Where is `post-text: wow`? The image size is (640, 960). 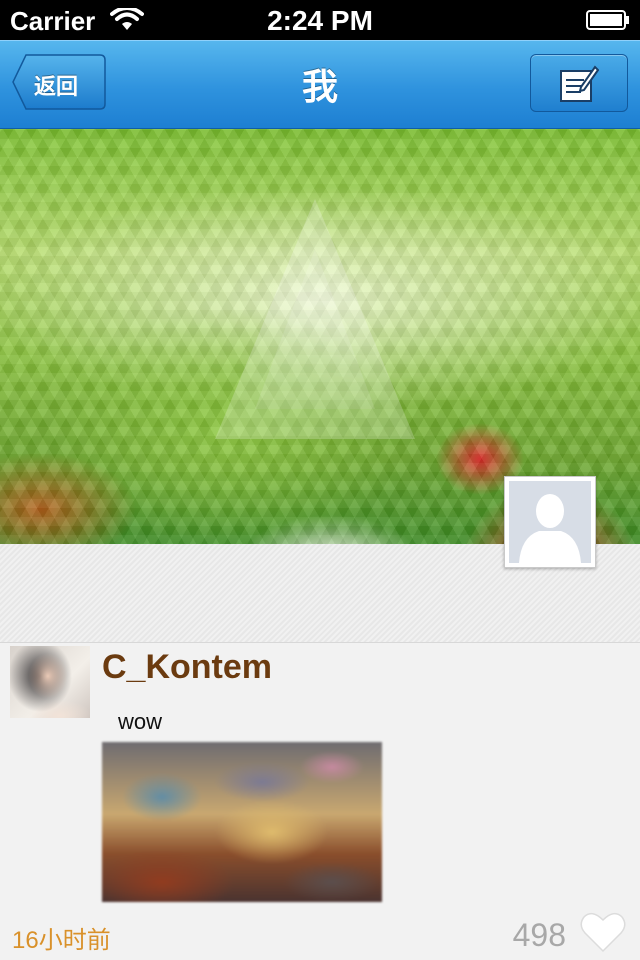 post-text: wow is located at coordinates (140, 721).